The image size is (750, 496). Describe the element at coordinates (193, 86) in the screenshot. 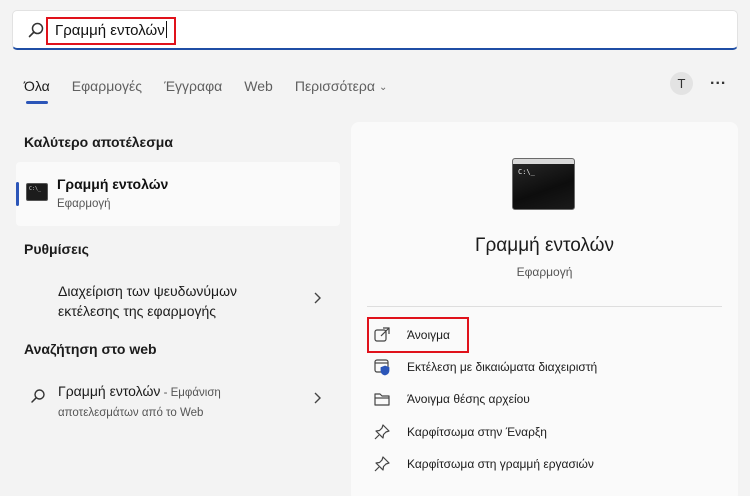

I see `tab-documents: Έγγραφα` at that location.